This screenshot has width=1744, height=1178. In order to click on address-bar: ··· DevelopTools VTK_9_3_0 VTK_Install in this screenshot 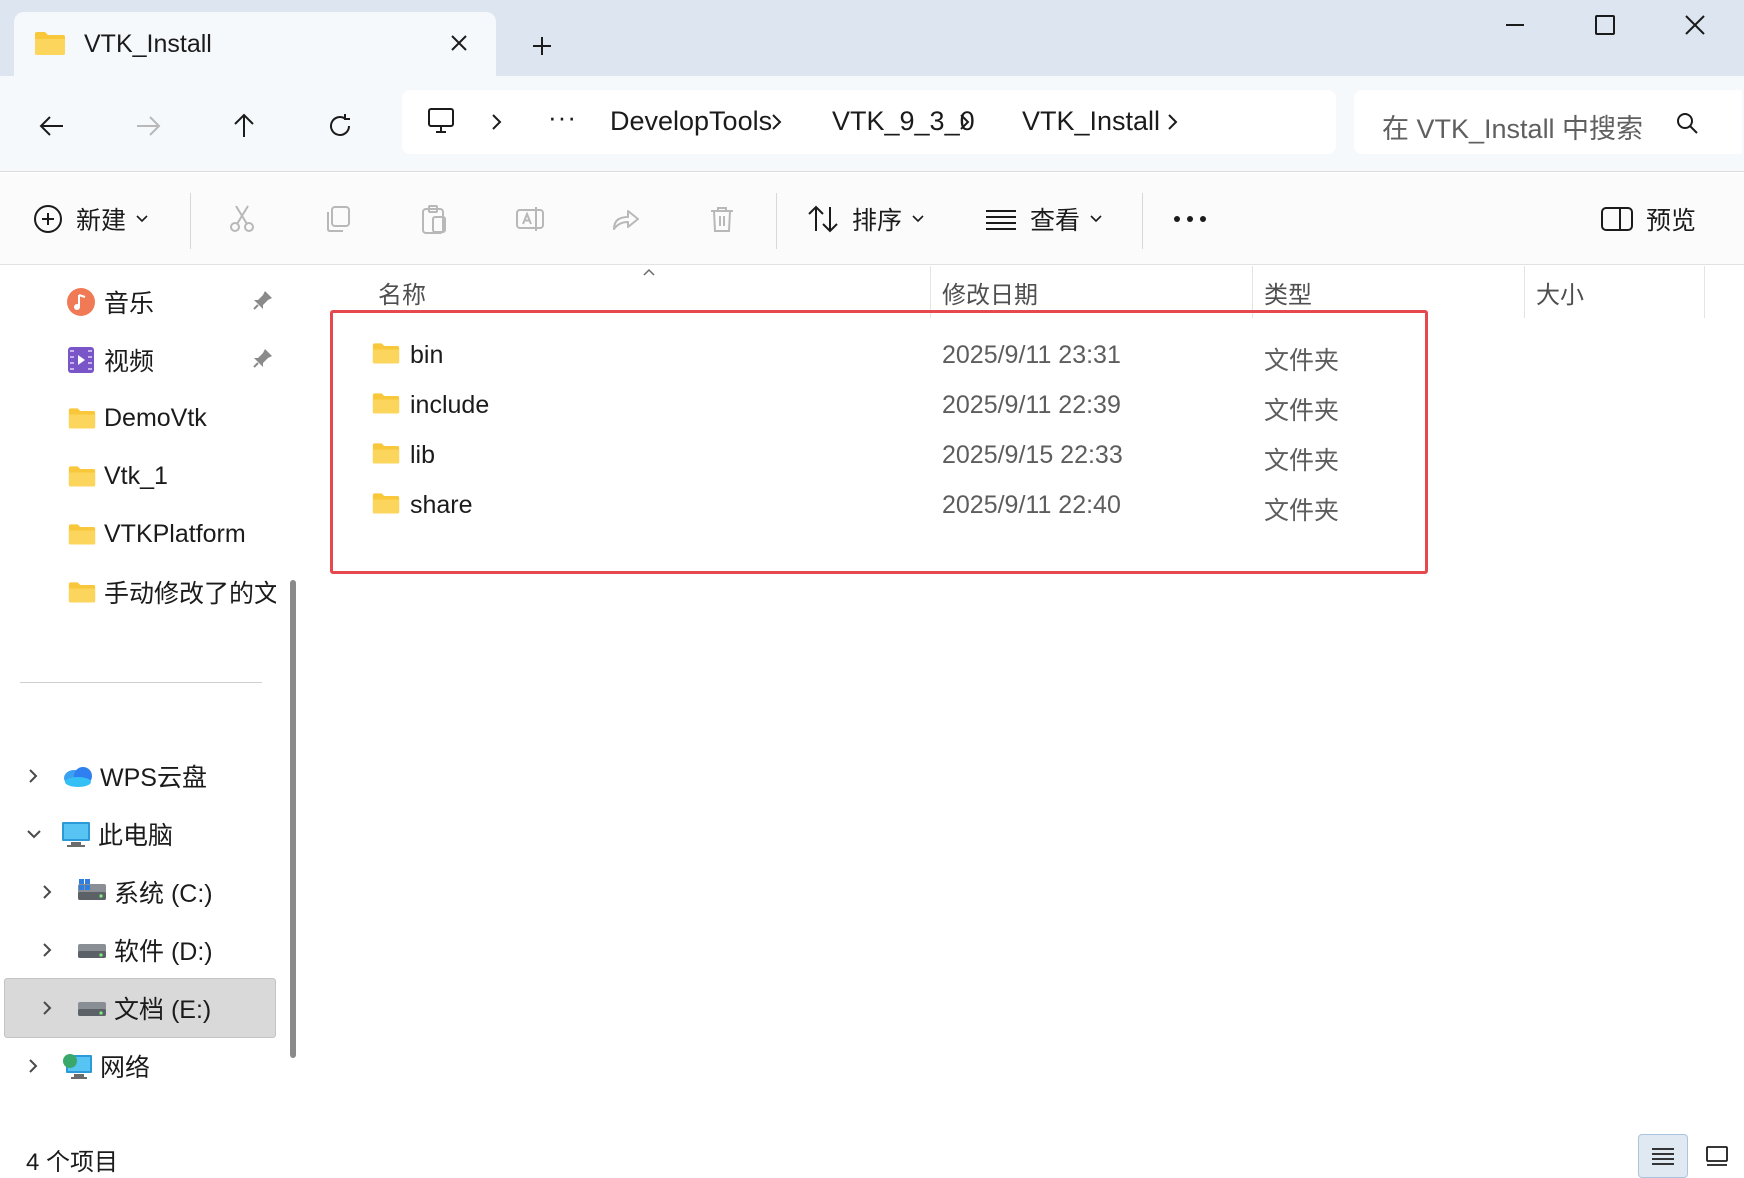, I will do `click(869, 122)`.